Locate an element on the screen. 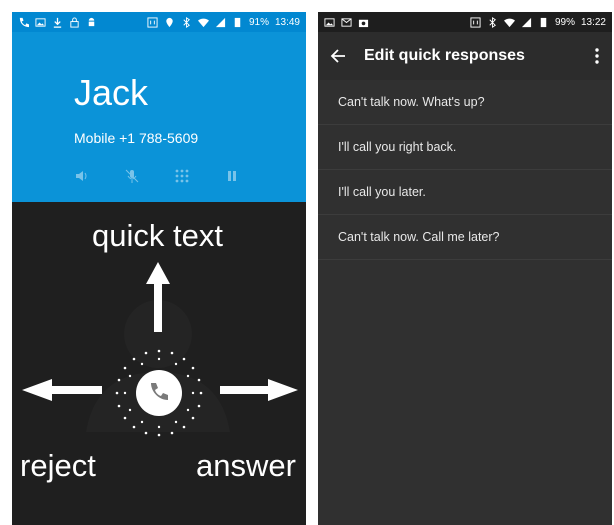 The width and height of the screenshot is (614, 525). arrow-up-icon is located at coordinates (158, 297).